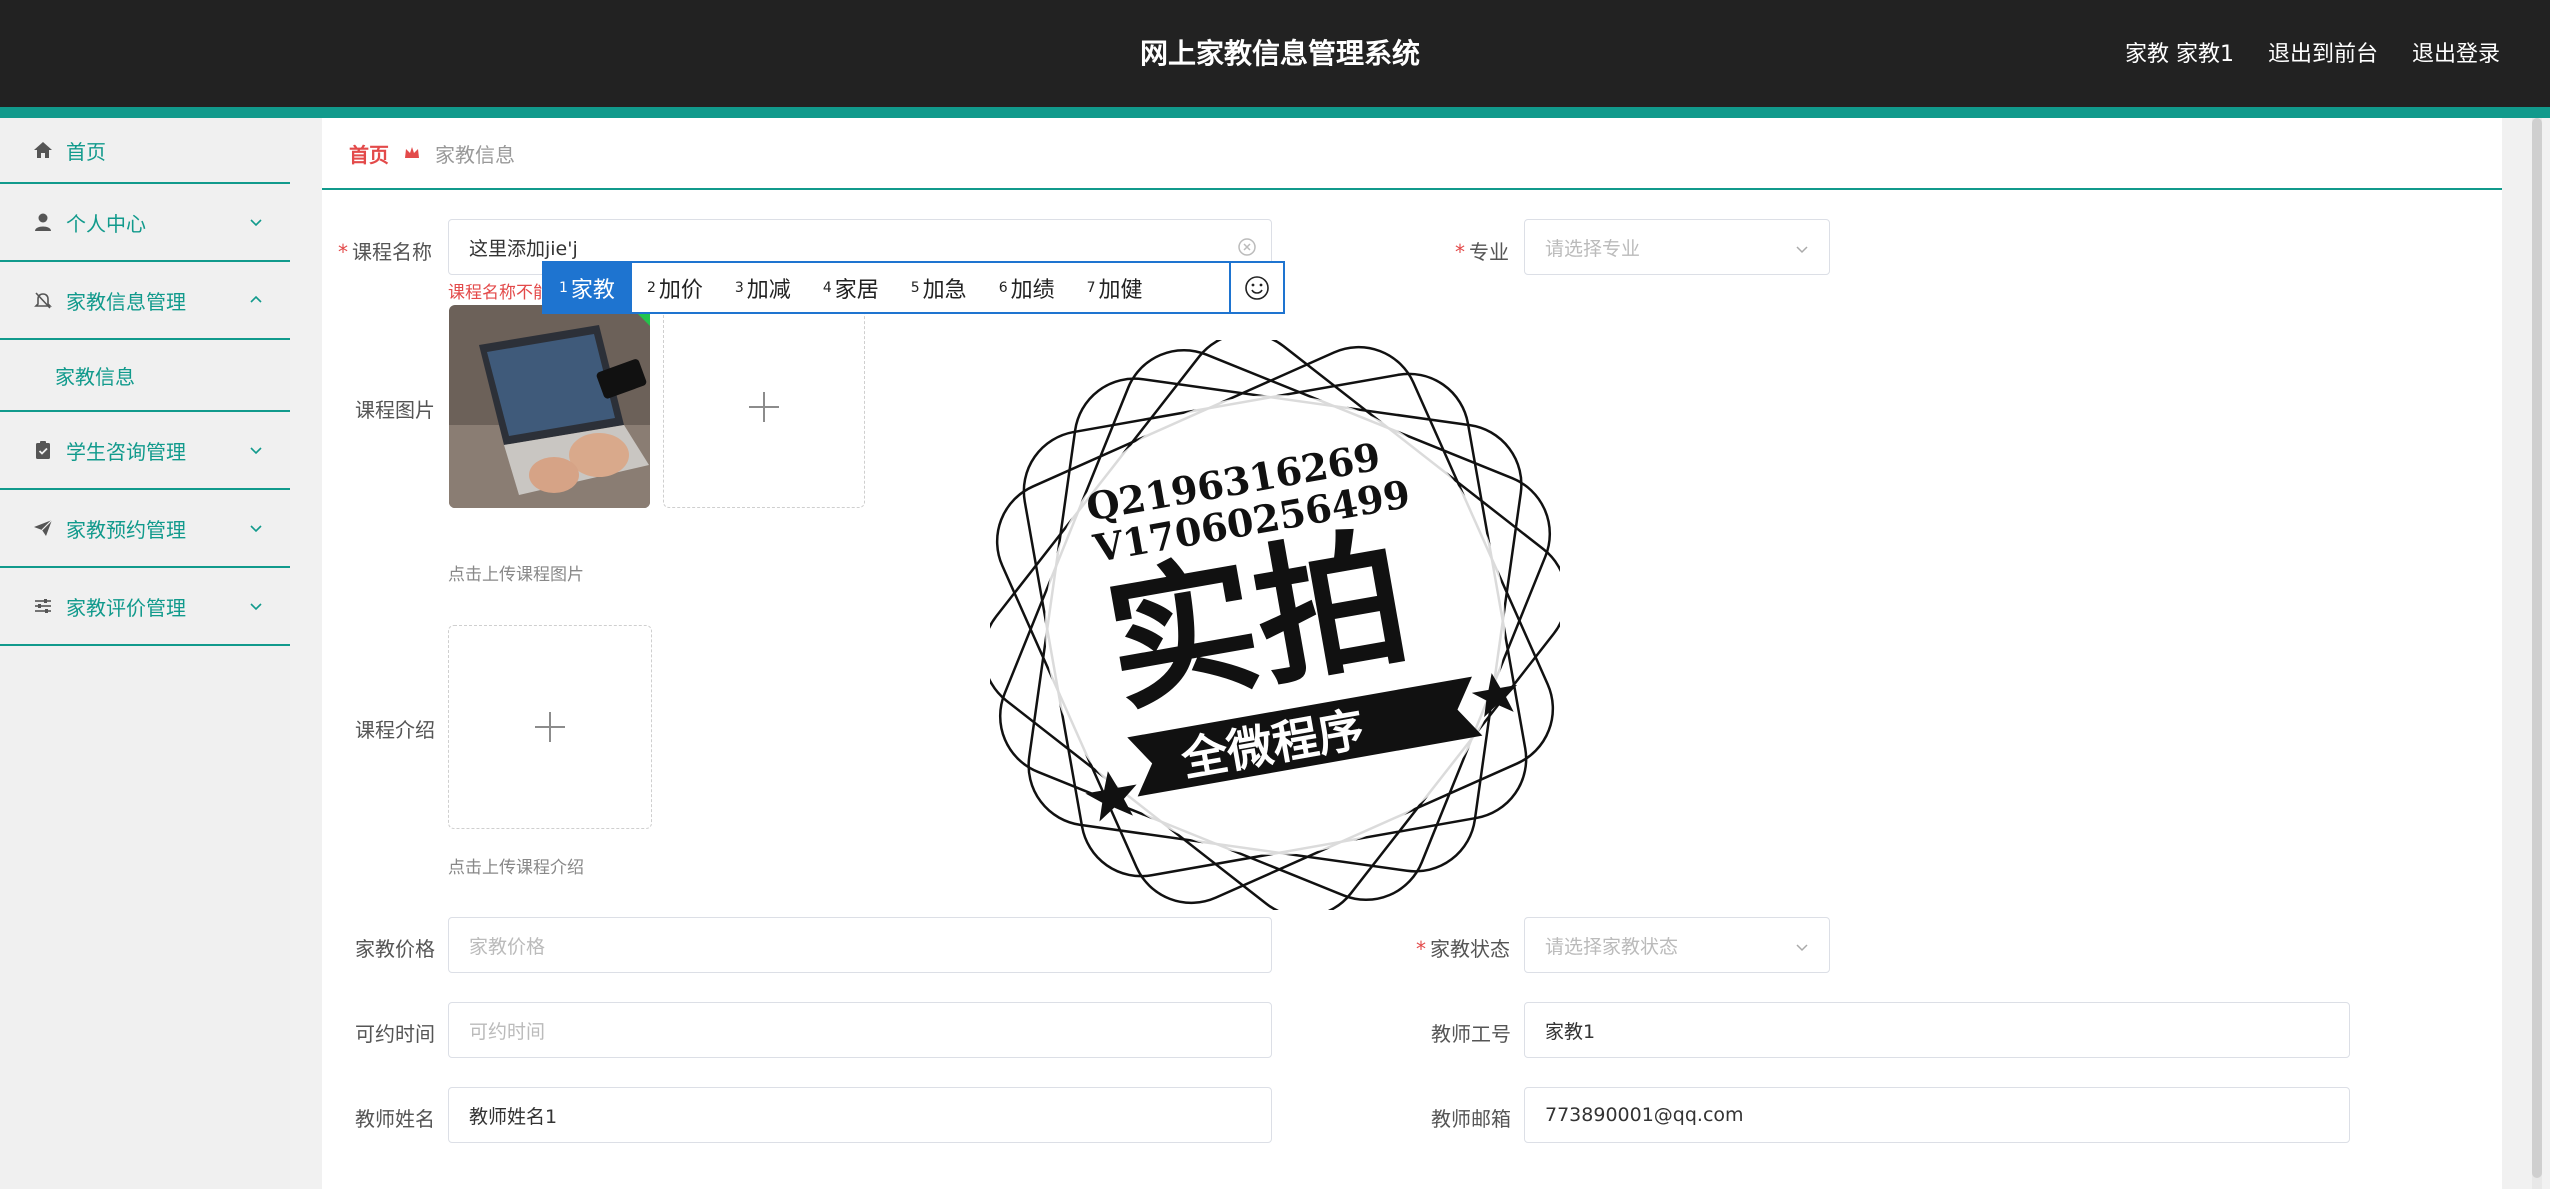 The width and height of the screenshot is (2550, 1189). Describe the element at coordinates (1463, 949) in the screenshot. I see `status-label: * 家教状态` at that location.